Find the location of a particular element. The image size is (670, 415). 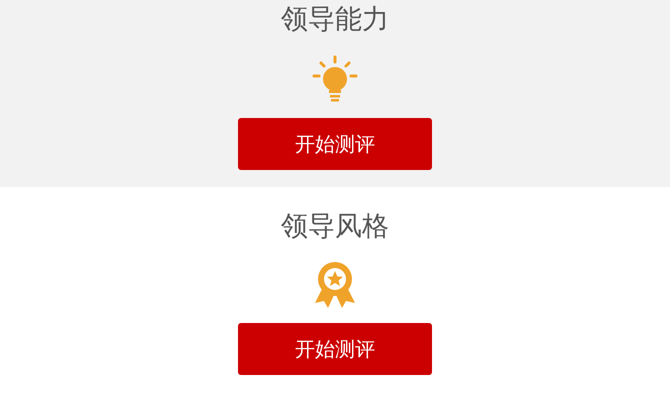

lightbulb-icon is located at coordinates (335, 79).